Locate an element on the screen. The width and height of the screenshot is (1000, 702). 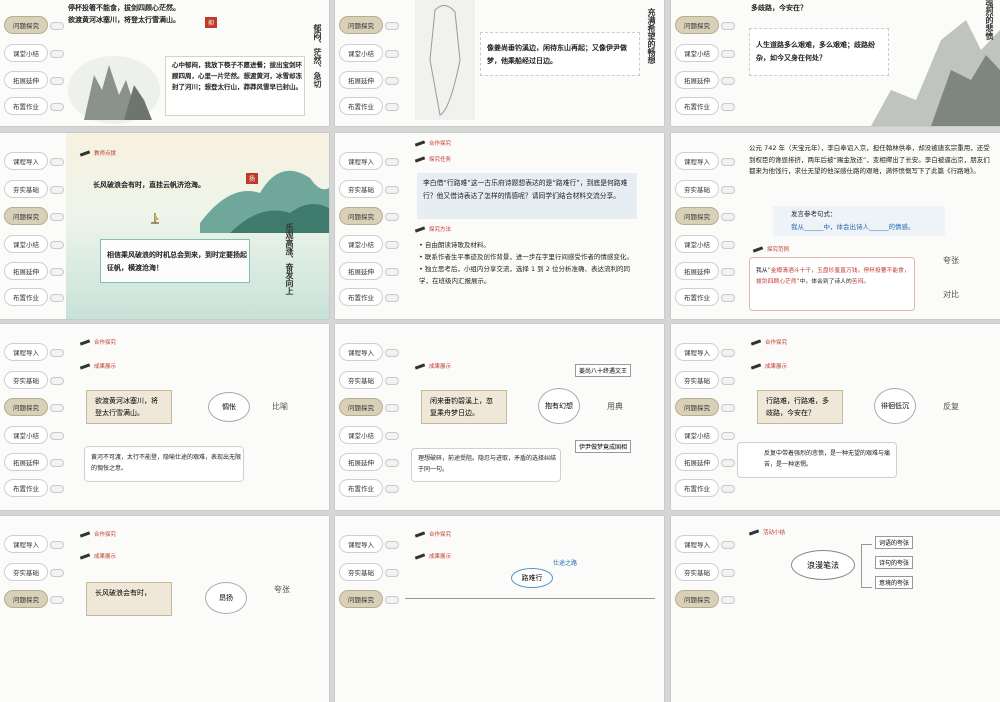
note-text: 黄河不可渡，太行不能登，隐喻仕途的艰难，表现出无限的惆怅之意。 is located at coordinates (166, 463).